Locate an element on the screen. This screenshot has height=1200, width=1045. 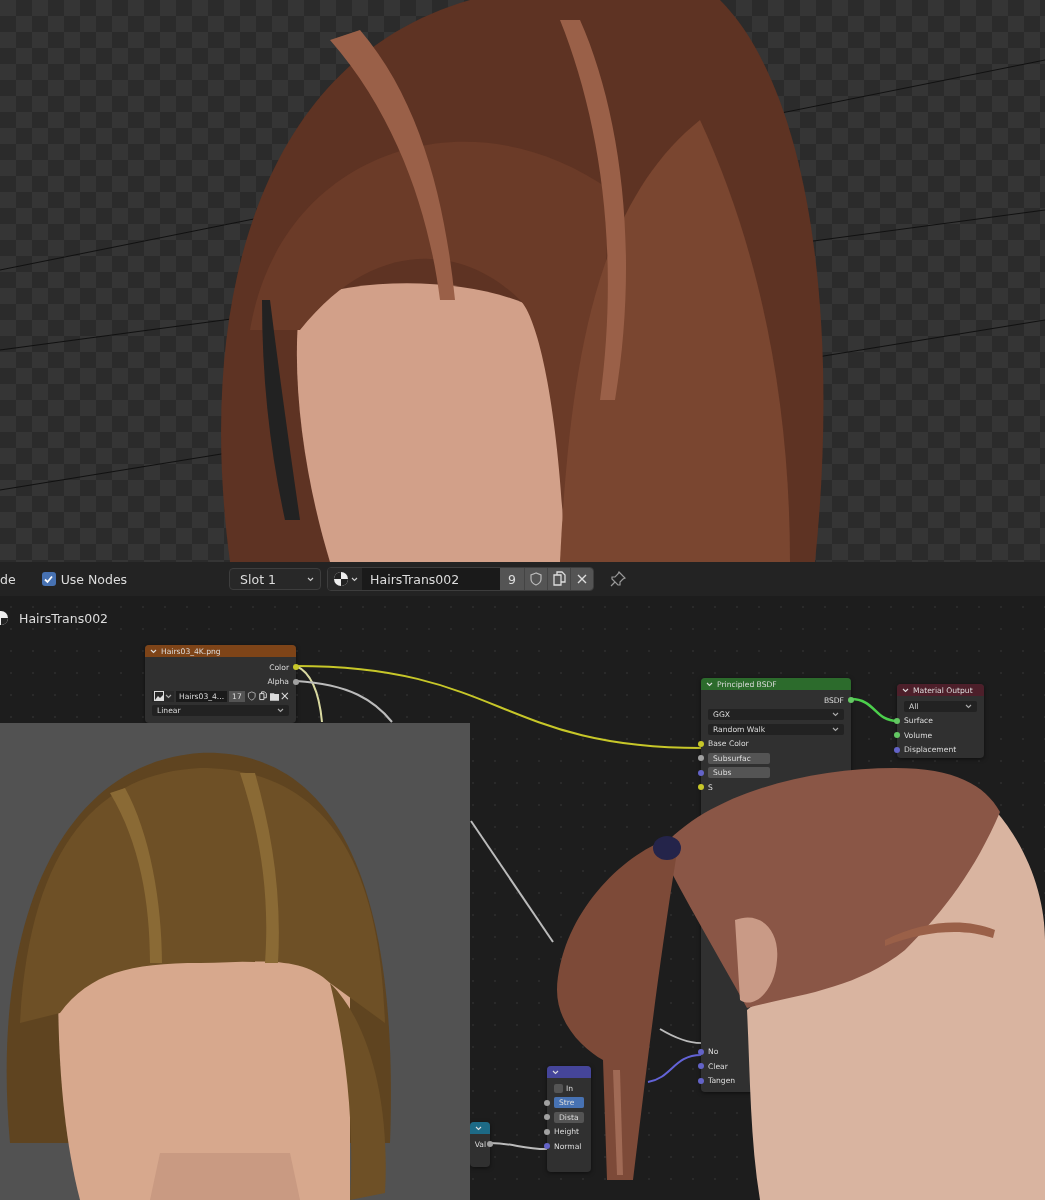
copy-icon is located at coordinates (263, 696).